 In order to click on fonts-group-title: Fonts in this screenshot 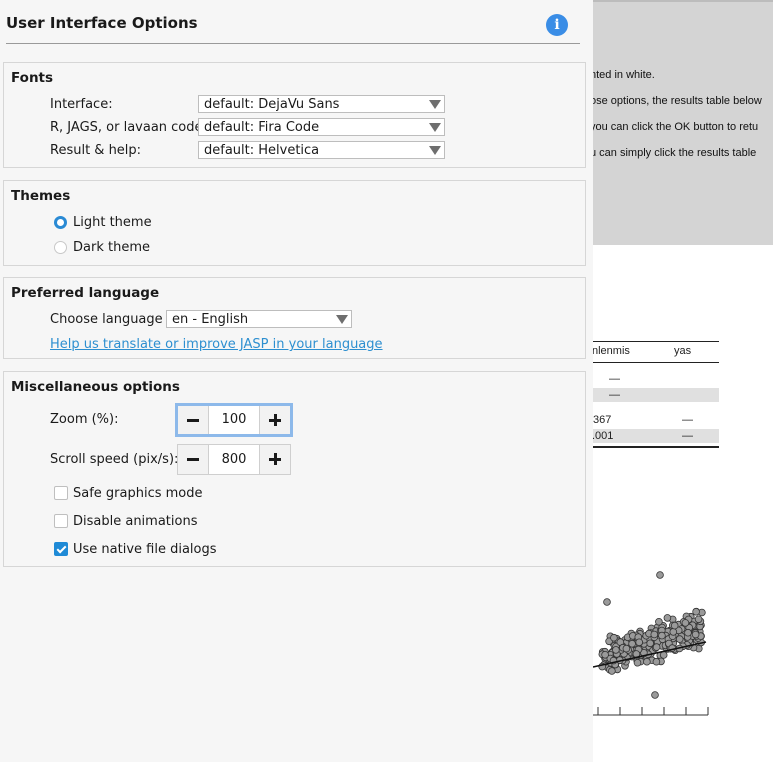, I will do `click(32, 78)`.